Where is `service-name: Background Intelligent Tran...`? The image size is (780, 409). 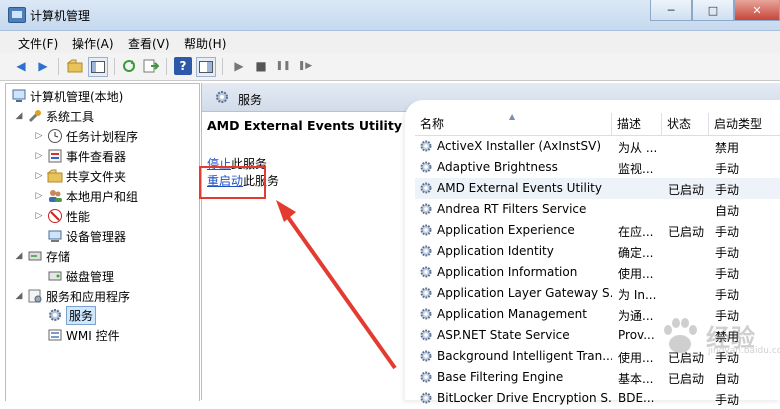
service-name: Background Intelligent Tran... is located at coordinates (524, 356).